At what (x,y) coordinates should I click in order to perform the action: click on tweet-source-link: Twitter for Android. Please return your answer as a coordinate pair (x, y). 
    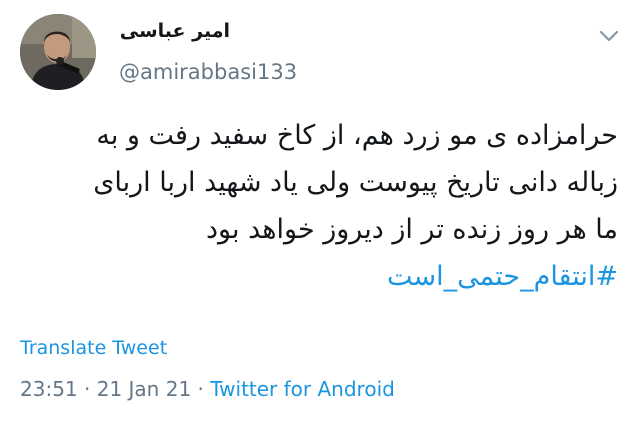
    Looking at the image, I should click on (302, 389).